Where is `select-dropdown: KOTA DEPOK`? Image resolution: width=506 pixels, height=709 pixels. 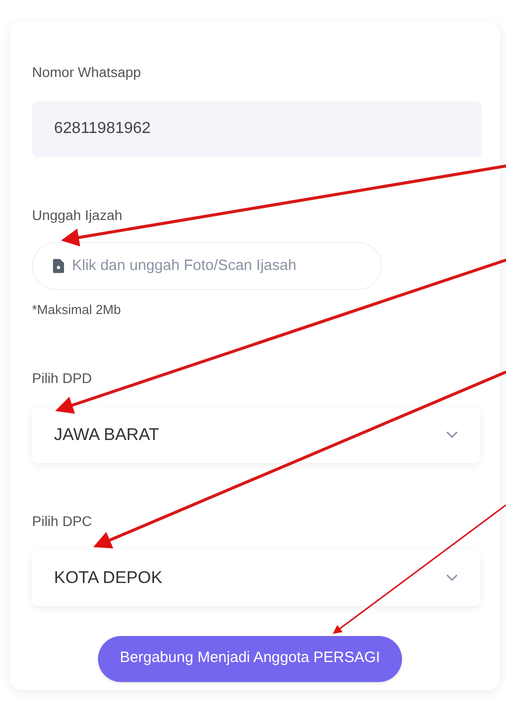
select-dropdown: KOTA DEPOK is located at coordinates (256, 578).